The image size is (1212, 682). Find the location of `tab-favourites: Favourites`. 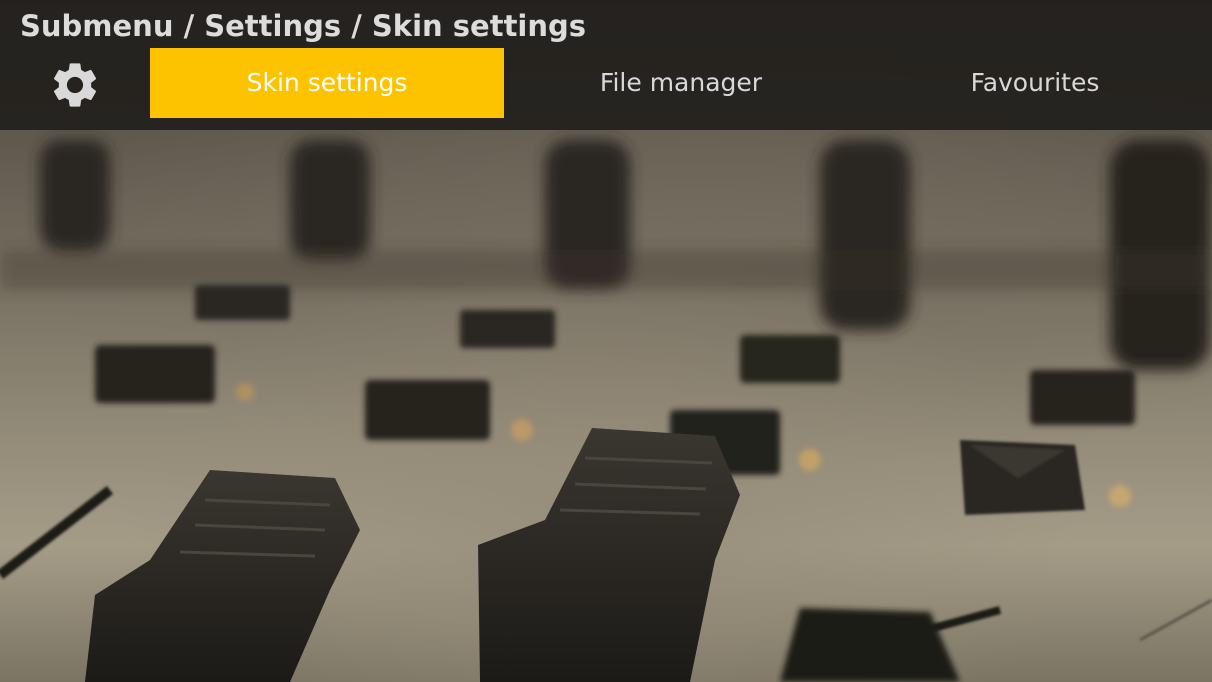

tab-favourites: Favourites is located at coordinates (1035, 83).